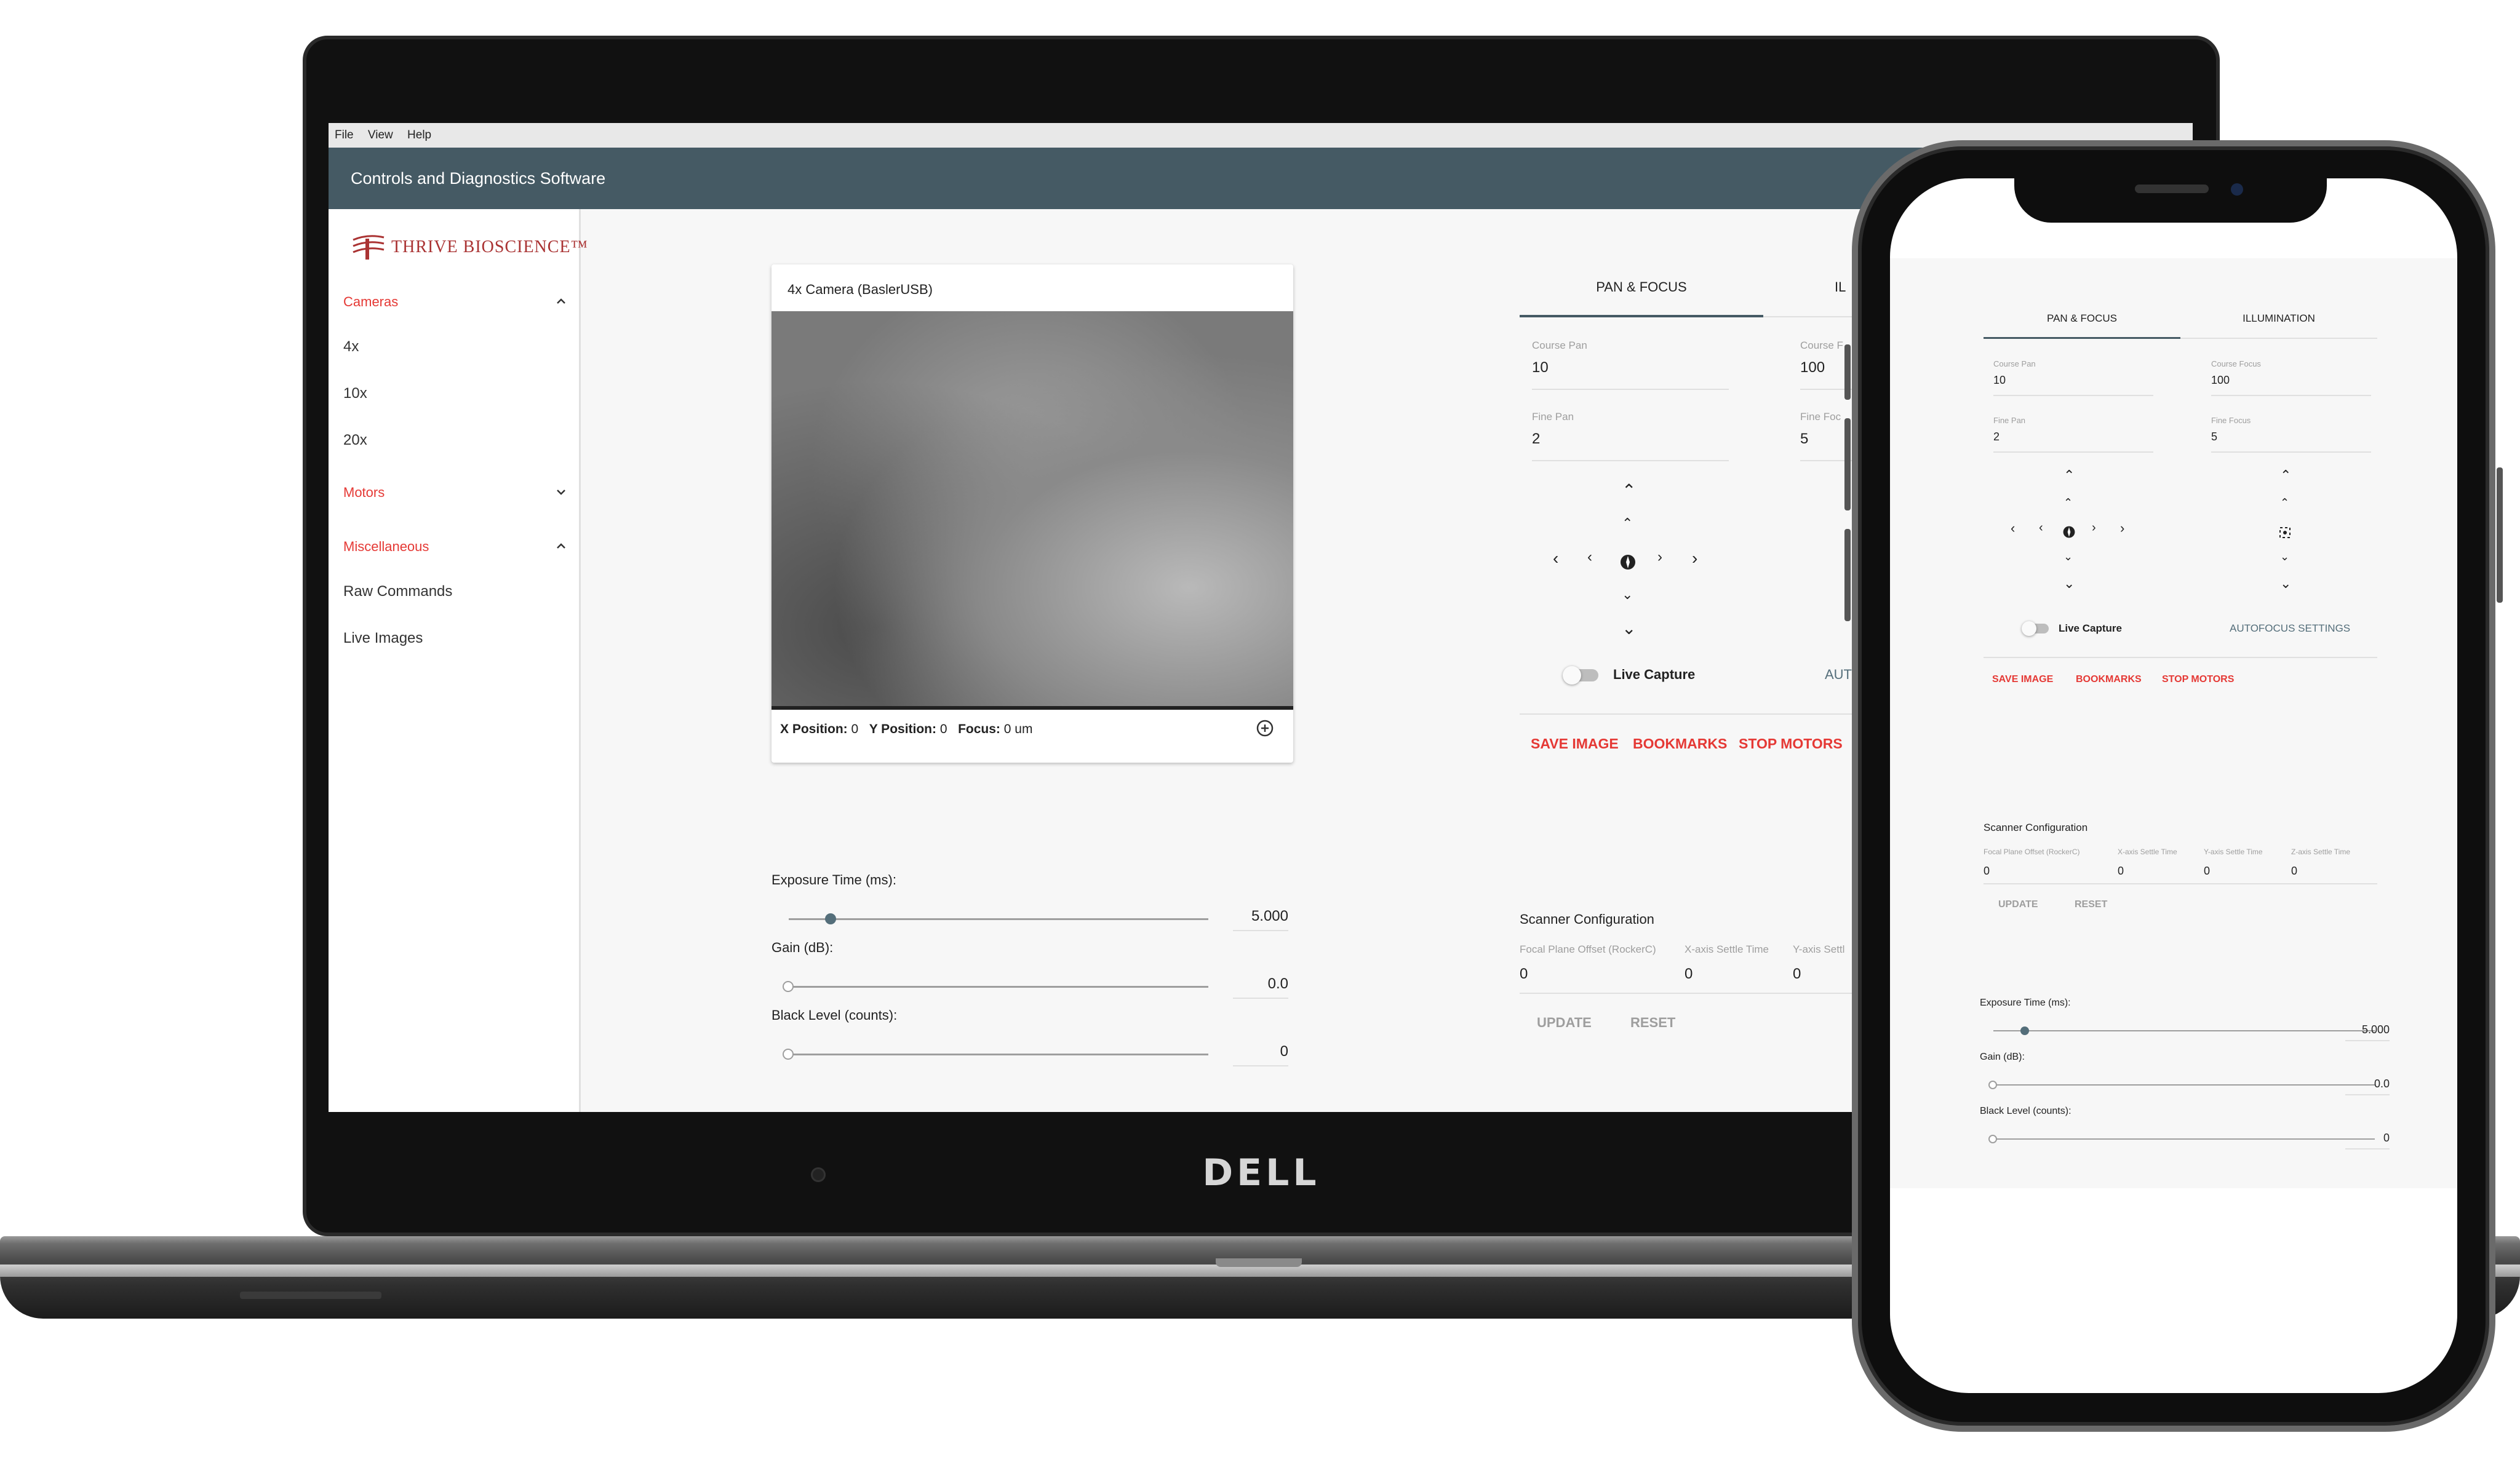  What do you see at coordinates (1847, 464) in the screenshot?
I see `phone-volume-up` at bounding box center [1847, 464].